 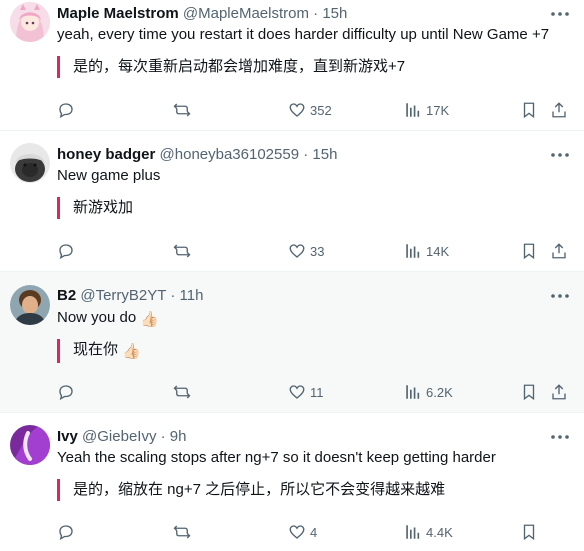 I want to click on tweet-header: Ivy @GiebeIvy · 9h, so click(x=300, y=437).